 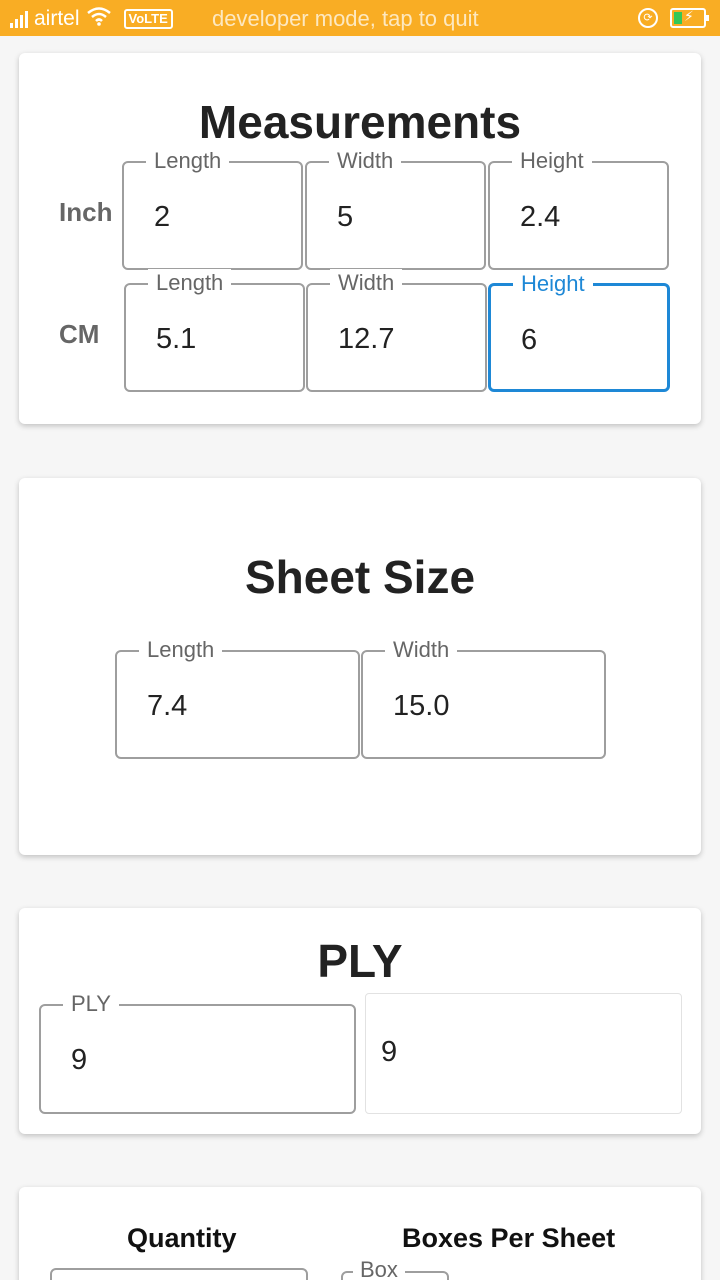 I want to click on sheet-width-field: Width 15.0, so click(x=483, y=697).